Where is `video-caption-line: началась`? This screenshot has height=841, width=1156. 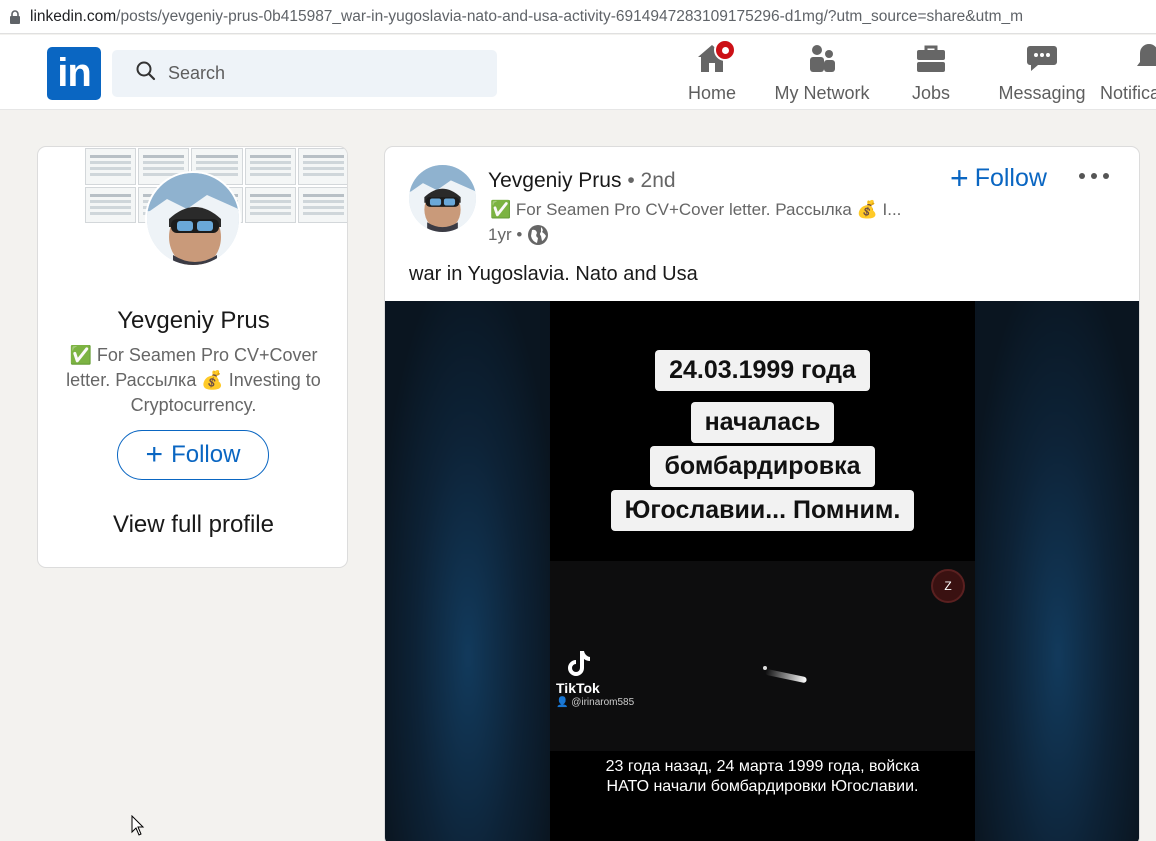 video-caption-line: началась is located at coordinates (762, 422).